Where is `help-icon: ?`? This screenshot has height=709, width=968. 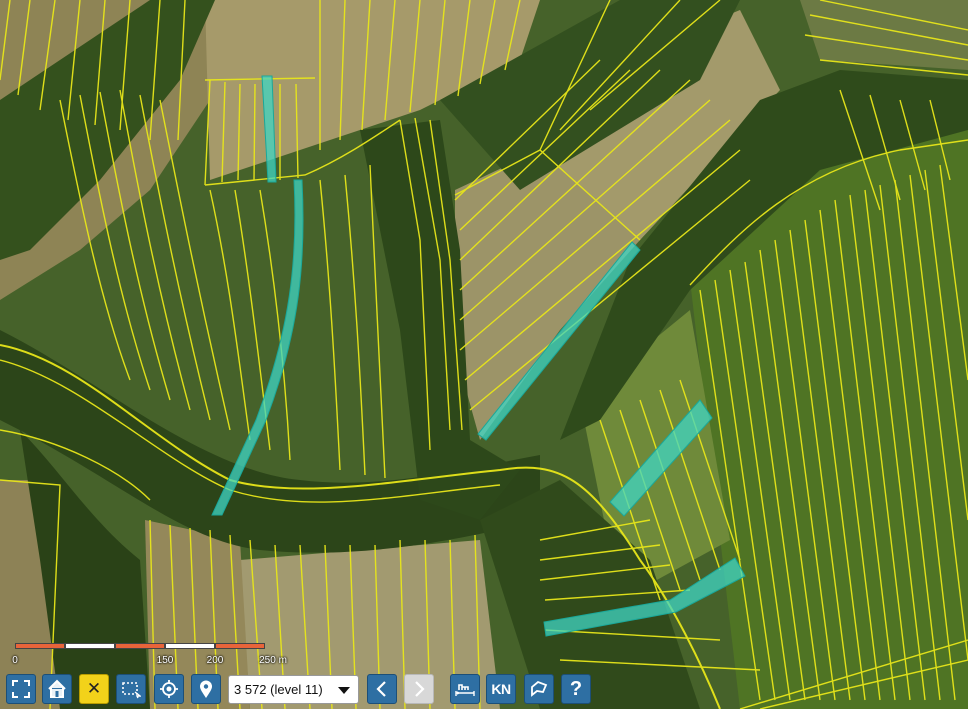
help-icon: ? is located at coordinates (576, 688).